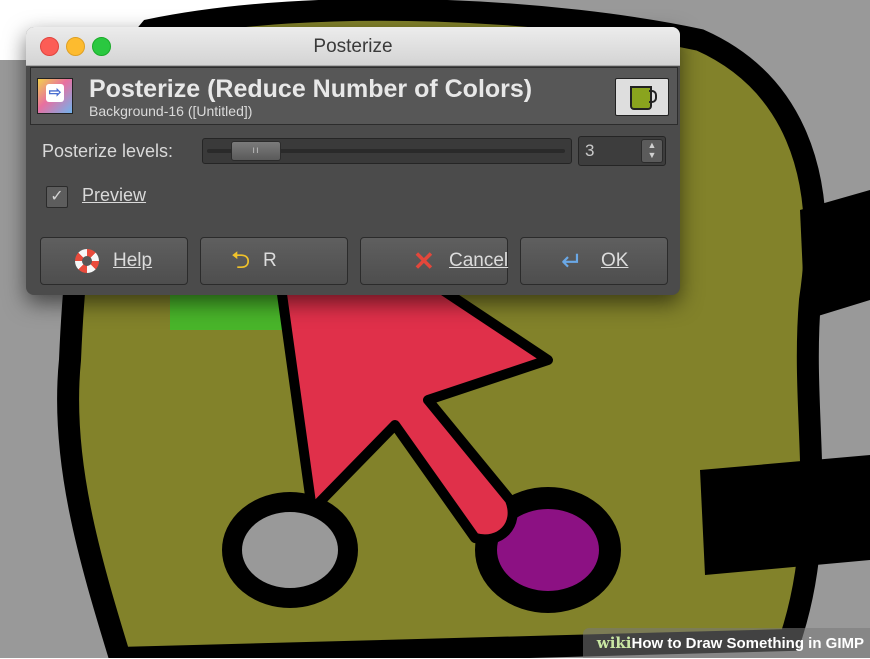 This screenshot has height=659, width=870. What do you see at coordinates (241, 260) in the screenshot?
I see `reset-icon: ⮌` at bounding box center [241, 260].